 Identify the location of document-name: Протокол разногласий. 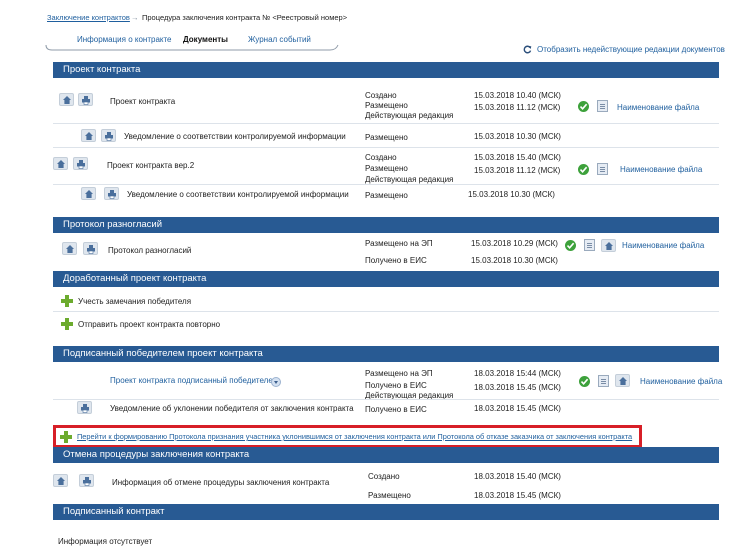
(150, 250).